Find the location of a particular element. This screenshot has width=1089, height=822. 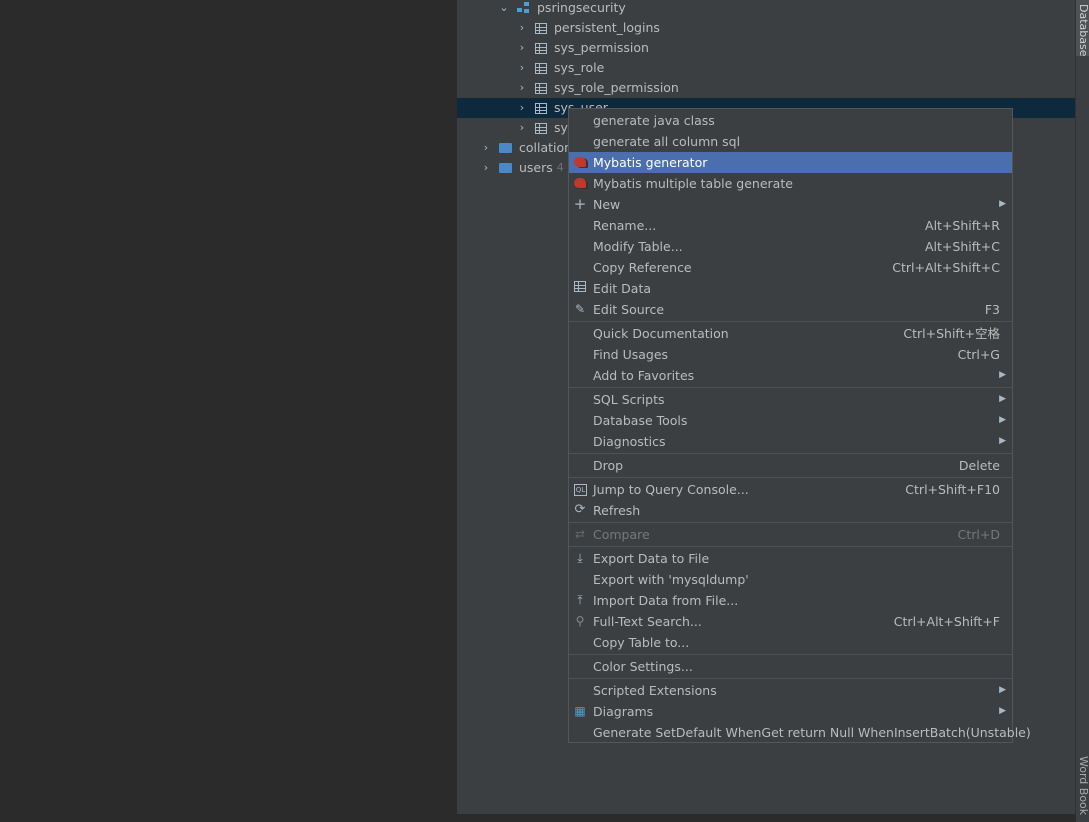

menu-item-shortcut: Delete is located at coordinates (979, 465).